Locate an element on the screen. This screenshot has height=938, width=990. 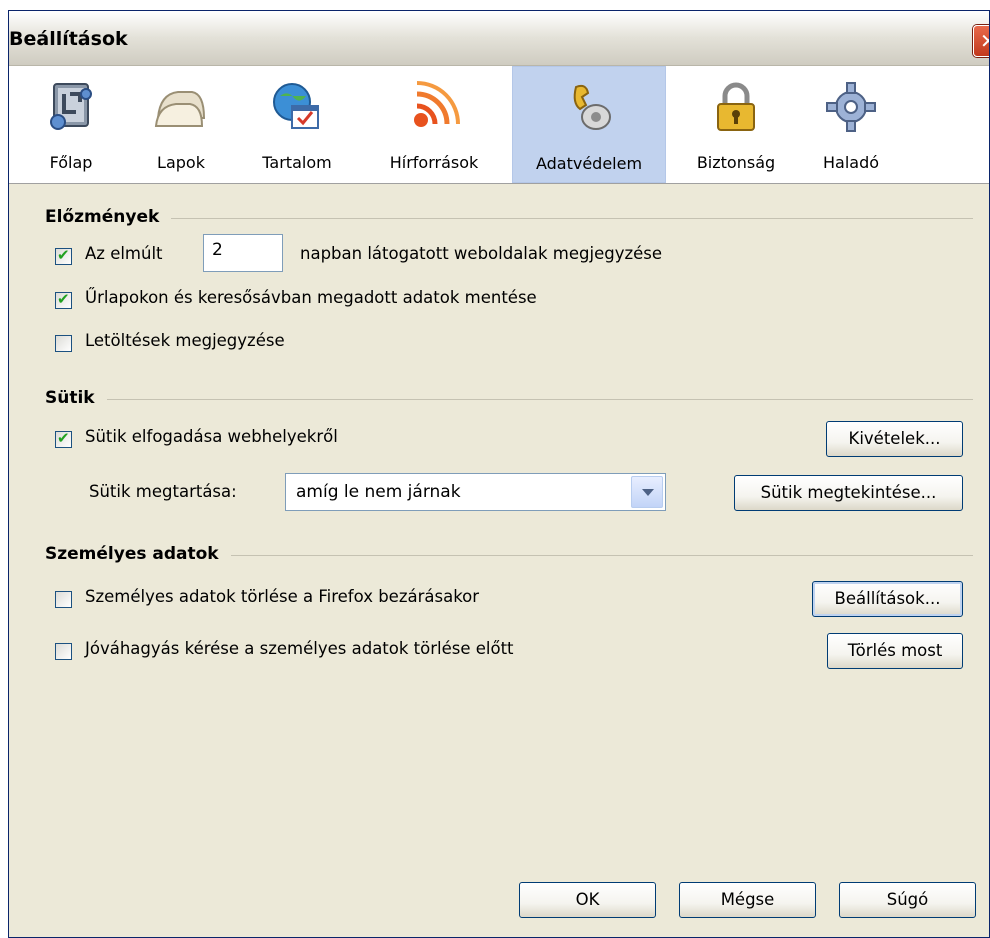
tab-content-label: Tartalom is located at coordinates (297, 162).